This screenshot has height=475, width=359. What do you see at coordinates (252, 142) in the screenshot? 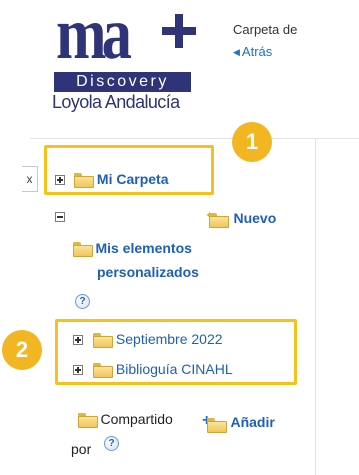
I see `annotation-badge-1: 1` at bounding box center [252, 142].